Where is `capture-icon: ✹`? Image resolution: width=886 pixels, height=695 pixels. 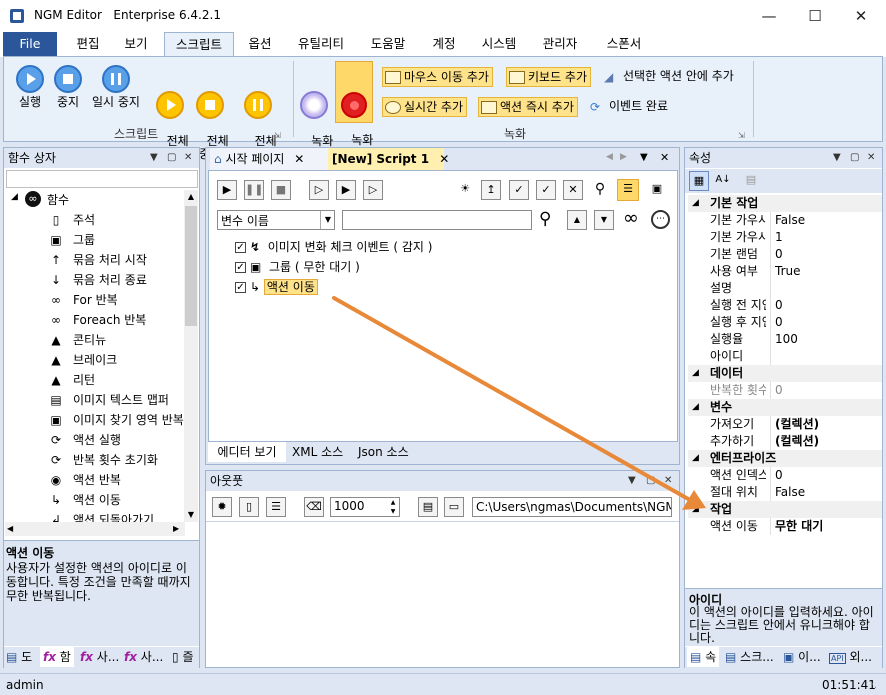 capture-icon: ✹ is located at coordinates (222, 507).